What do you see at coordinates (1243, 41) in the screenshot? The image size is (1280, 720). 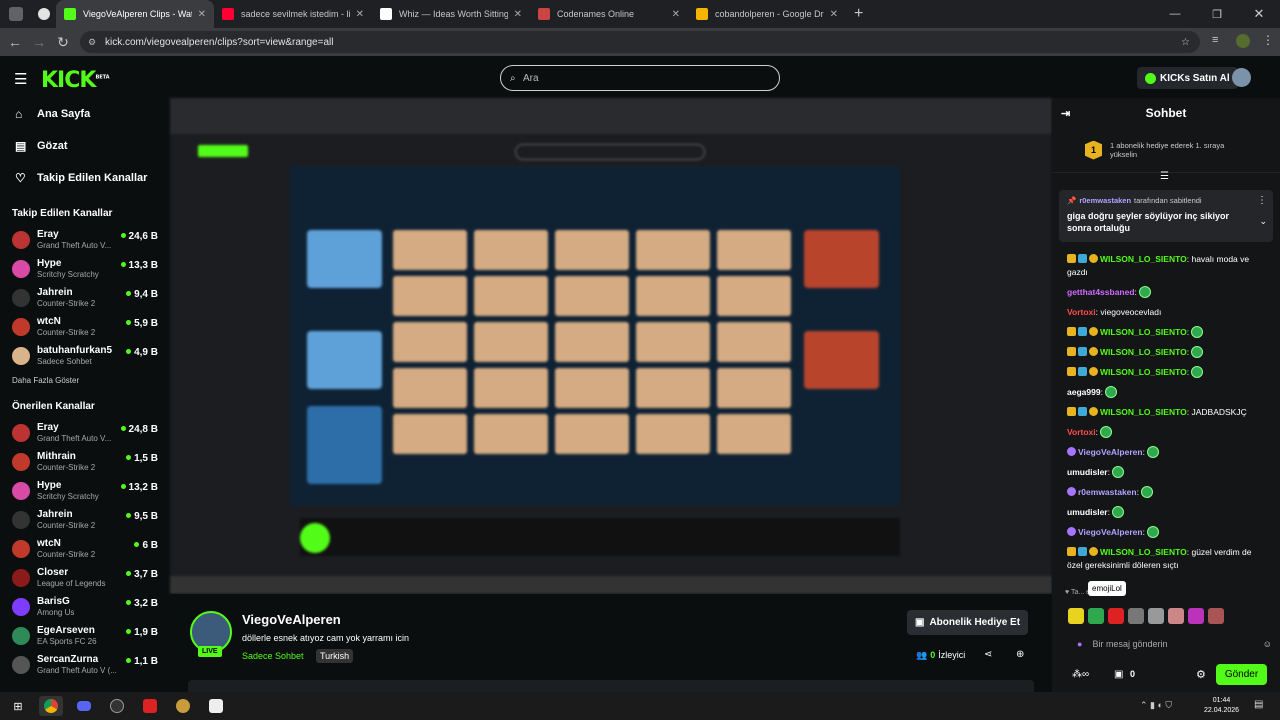 I see `profile-avatar` at bounding box center [1243, 41].